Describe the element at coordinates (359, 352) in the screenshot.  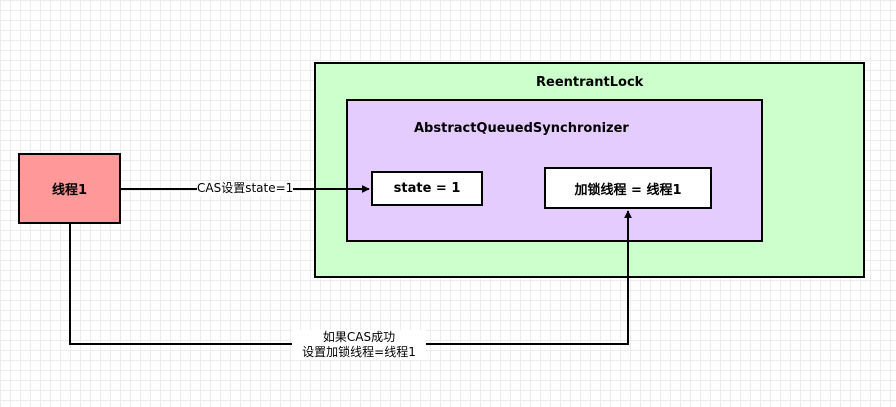
I see `owner-set-edge-label-line2: 设置加锁线程=线程1` at that location.